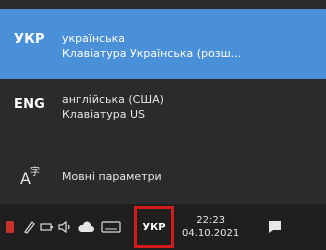  I want to click on language-name: англійська (США), so click(113, 99).